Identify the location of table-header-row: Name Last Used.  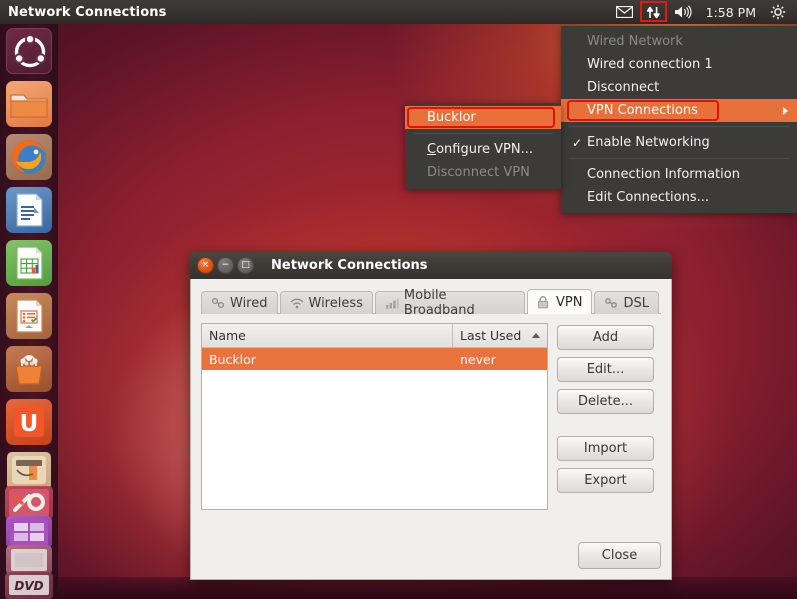
(374, 336).